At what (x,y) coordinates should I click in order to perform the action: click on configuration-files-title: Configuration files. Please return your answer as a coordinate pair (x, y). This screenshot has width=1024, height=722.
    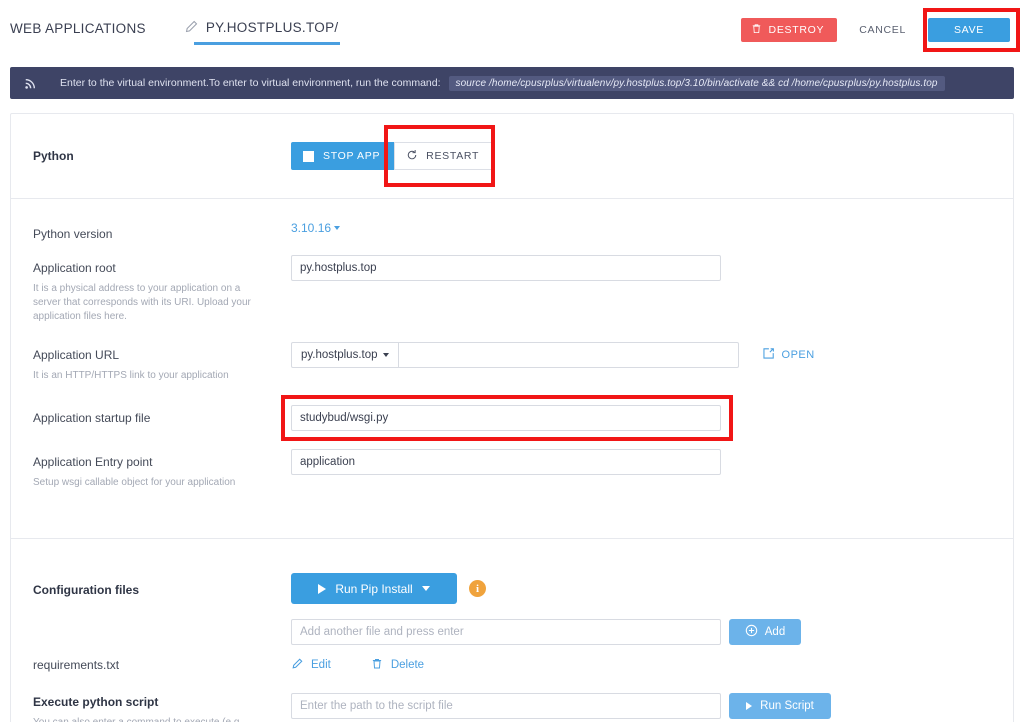
    Looking at the image, I should click on (86, 590).